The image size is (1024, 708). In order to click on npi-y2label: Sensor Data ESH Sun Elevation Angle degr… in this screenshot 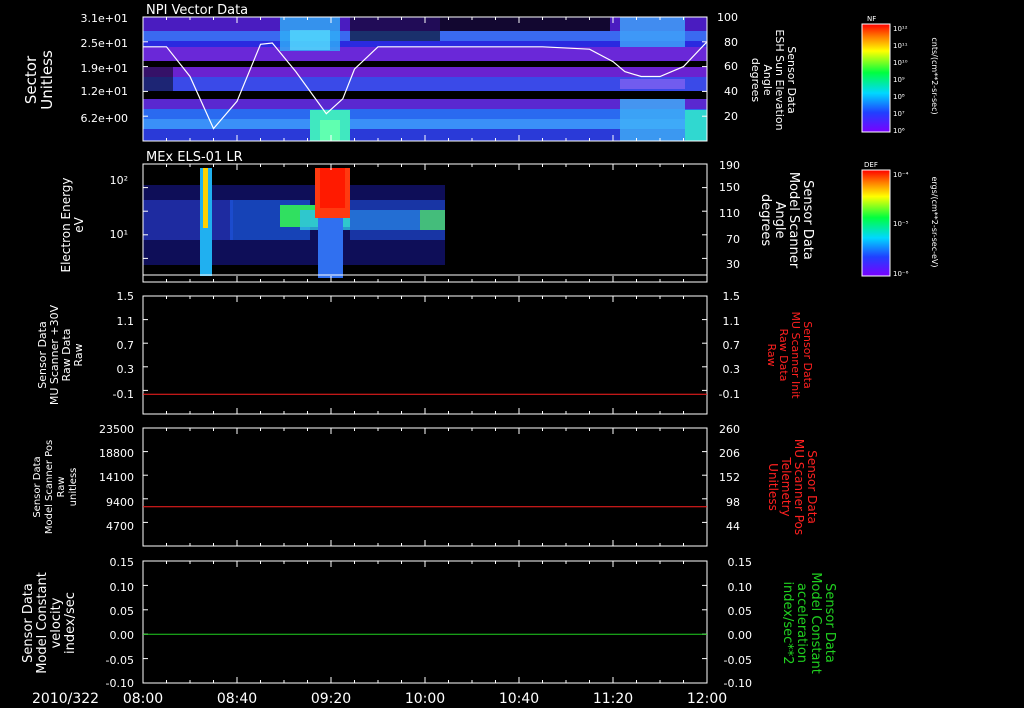, I will do `click(773, 79)`.